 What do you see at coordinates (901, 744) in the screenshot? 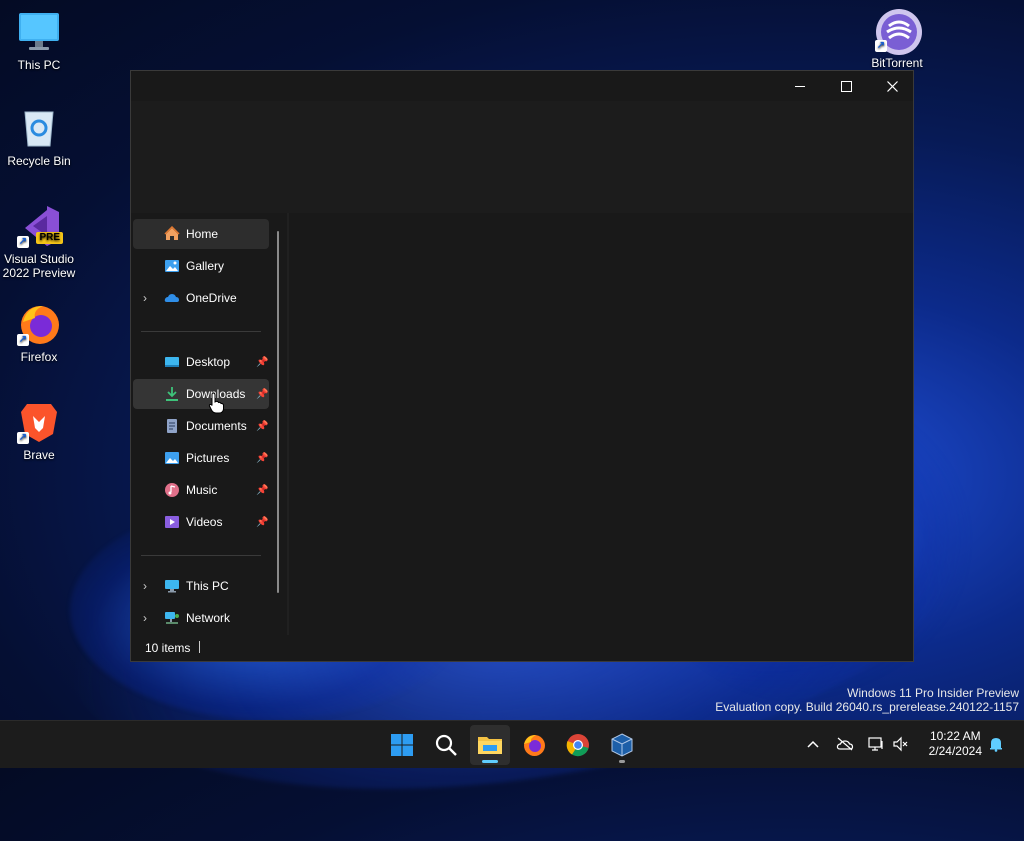
I see `volume-muted-icon` at bounding box center [901, 744].